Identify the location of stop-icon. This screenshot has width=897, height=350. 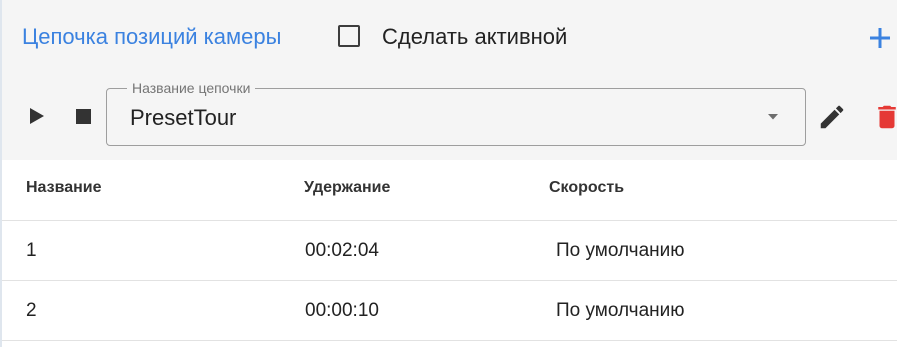
(83, 116).